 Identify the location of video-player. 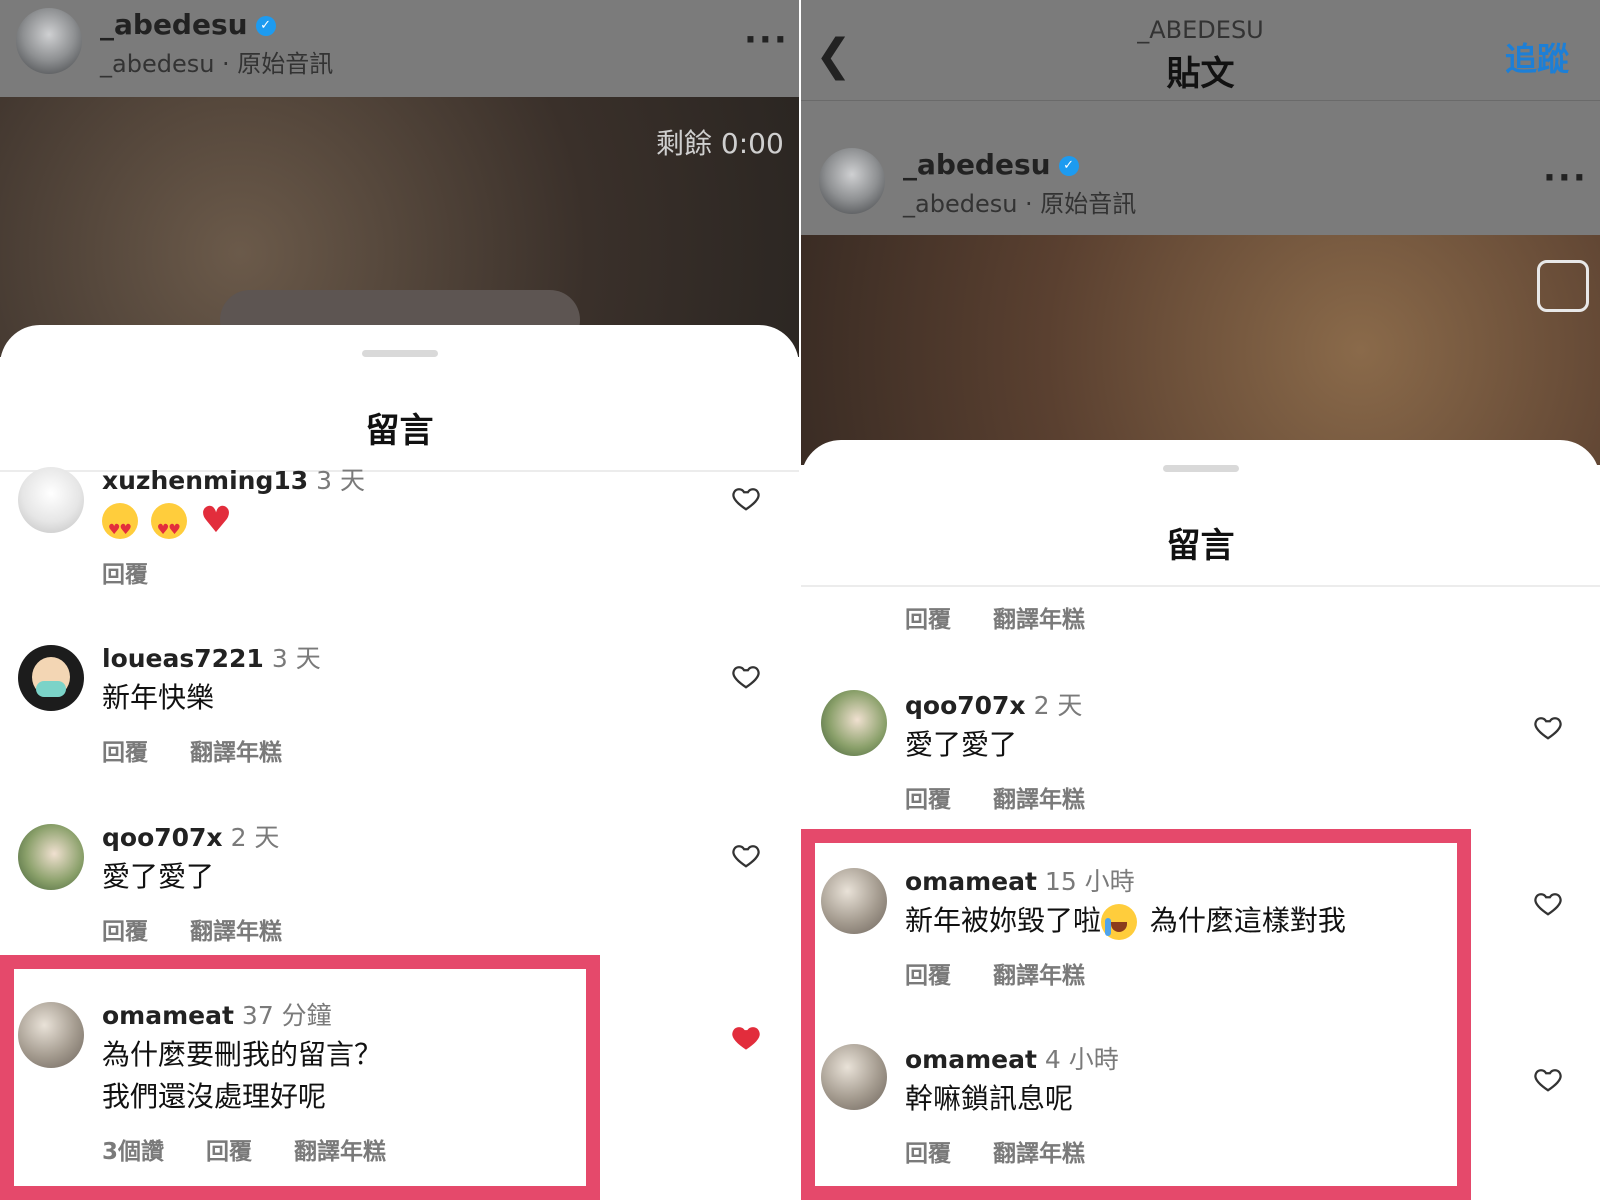
(1200, 350).